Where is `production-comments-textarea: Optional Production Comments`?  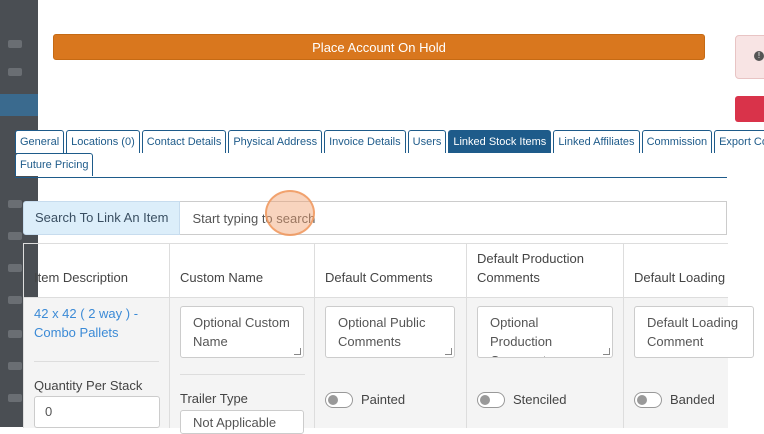 production-comments-textarea: Optional Production Comments is located at coordinates (545, 332).